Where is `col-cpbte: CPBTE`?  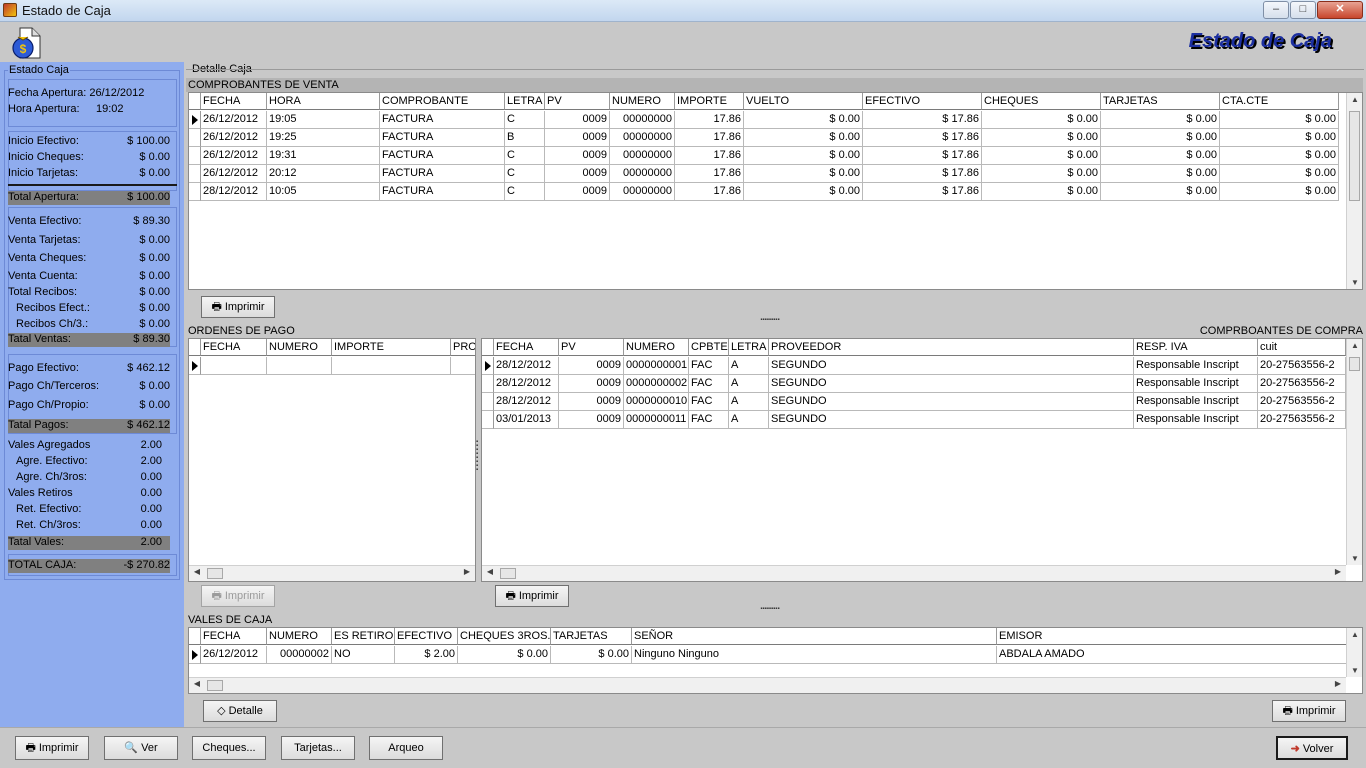 col-cpbte: CPBTE is located at coordinates (709, 347).